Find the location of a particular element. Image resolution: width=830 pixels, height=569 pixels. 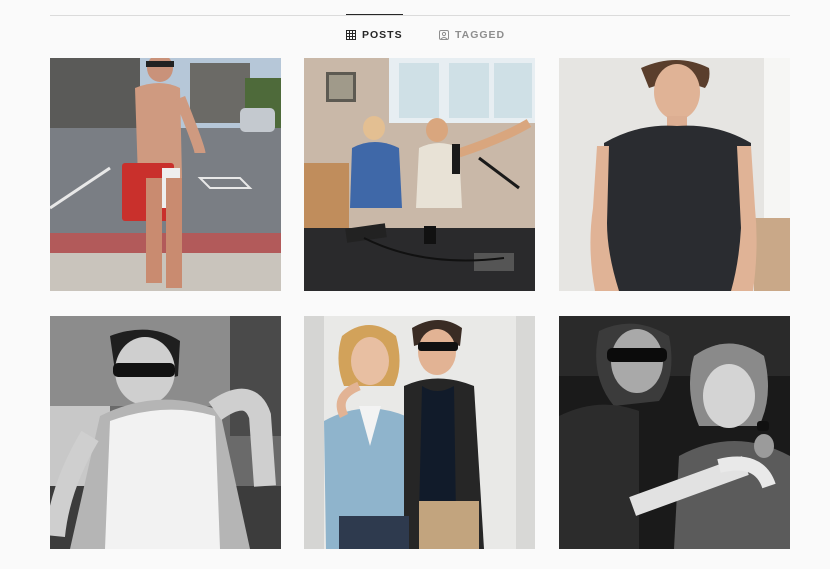

tab-posts: POSTS is located at coordinates (374, 34).